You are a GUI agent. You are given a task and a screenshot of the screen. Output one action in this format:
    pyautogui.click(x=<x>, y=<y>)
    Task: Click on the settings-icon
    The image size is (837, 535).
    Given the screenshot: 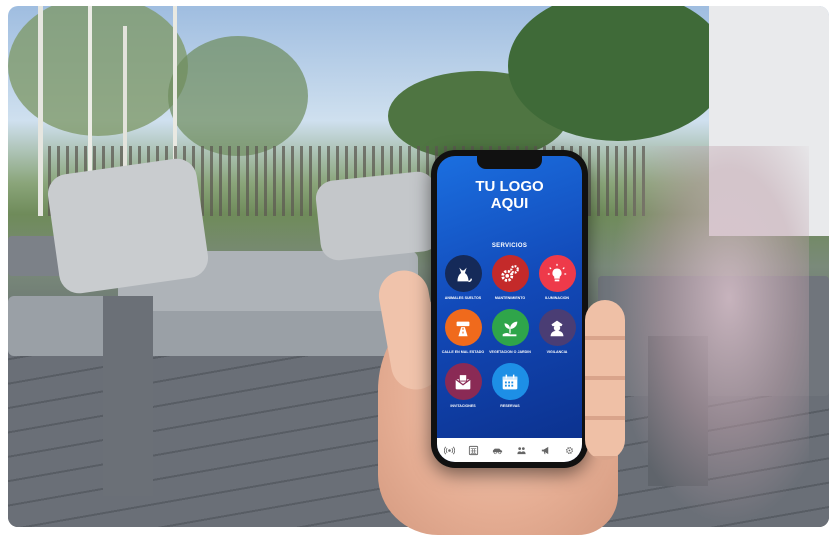 What is the action you would take?
    pyautogui.click(x=570, y=450)
    